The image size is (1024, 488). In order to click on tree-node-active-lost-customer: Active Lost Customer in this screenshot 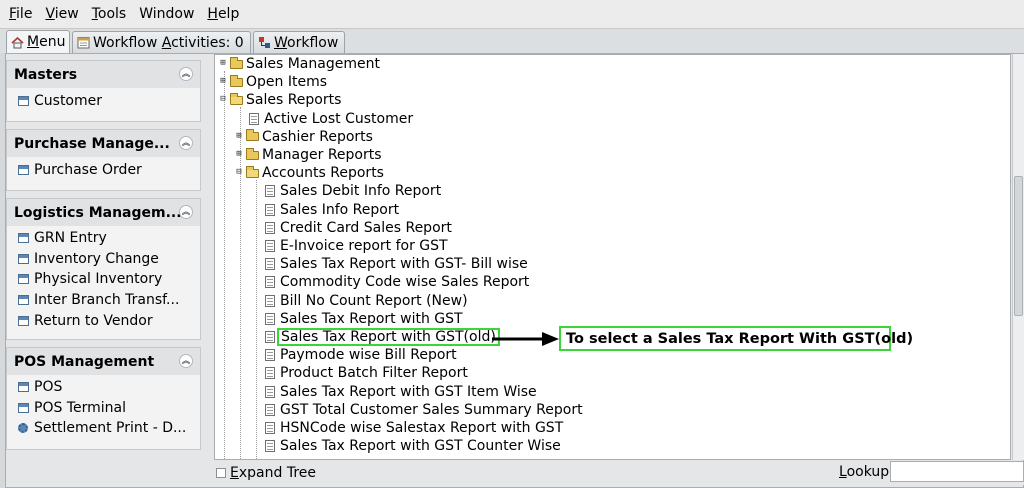, I will do `click(331, 119)`.